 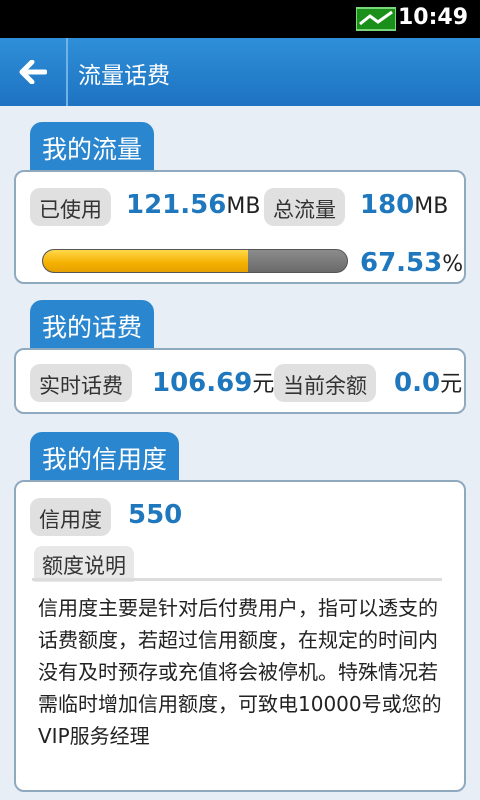 I want to click on credit-section-tab: 我的信用度, so click(x=105, y=458).